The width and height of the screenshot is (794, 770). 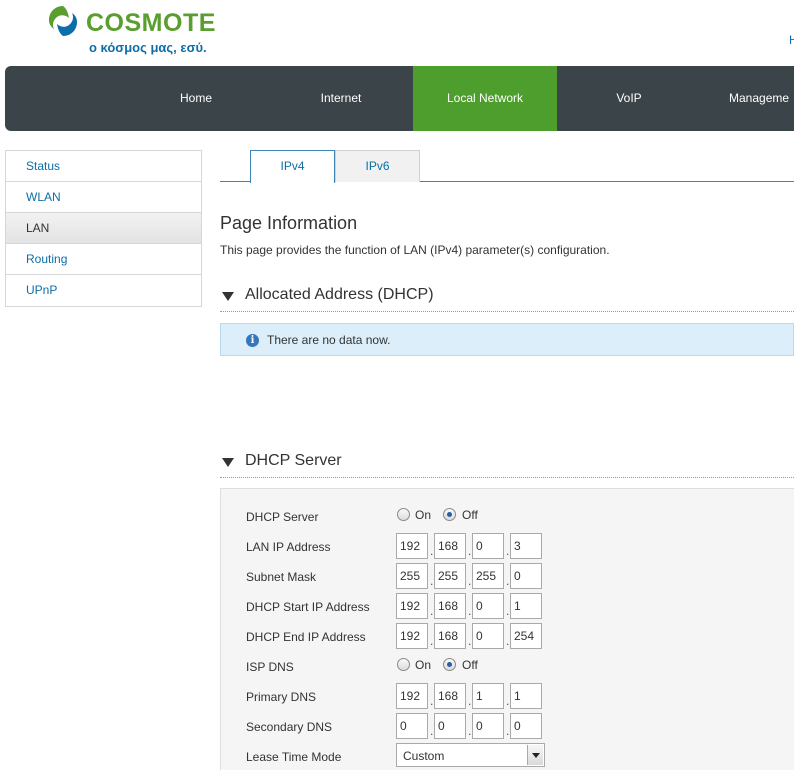 I want to click on dhcp-server-on-label: On, so click(x=423, y=515).